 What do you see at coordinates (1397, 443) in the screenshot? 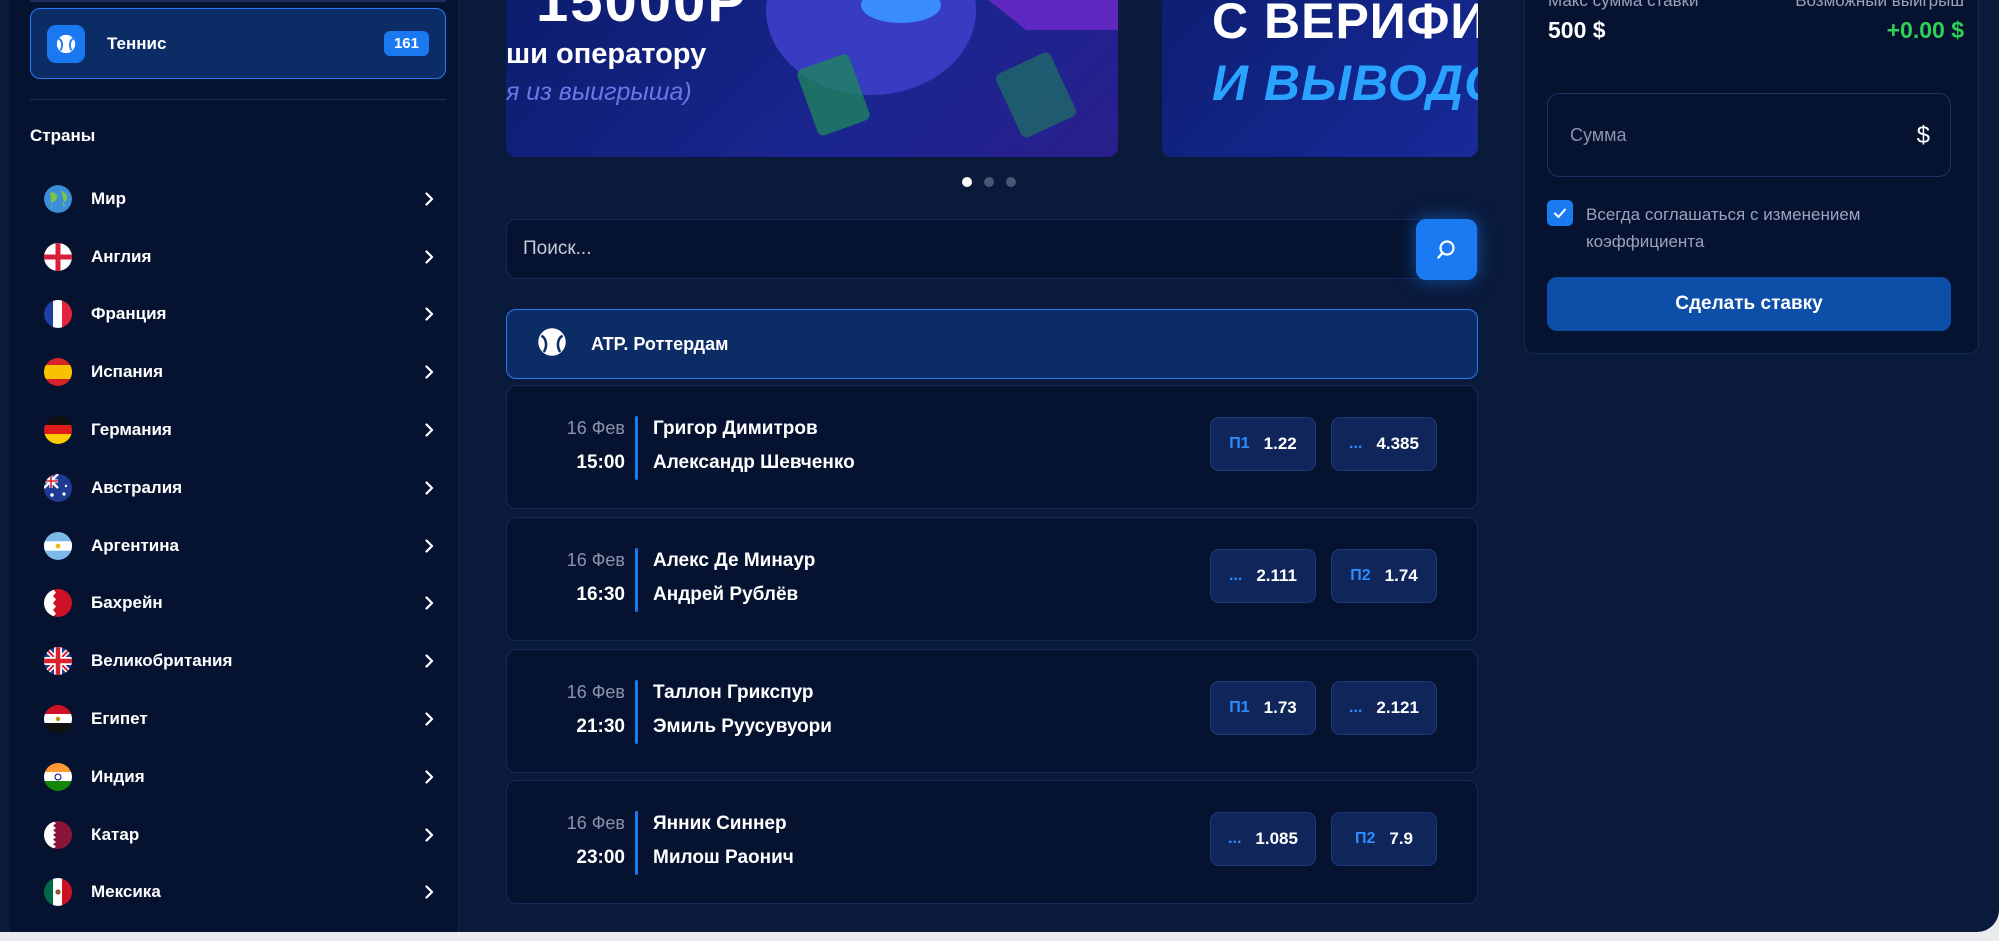
I see `odds-value: 4.385` at bounding box center [1397, 443].